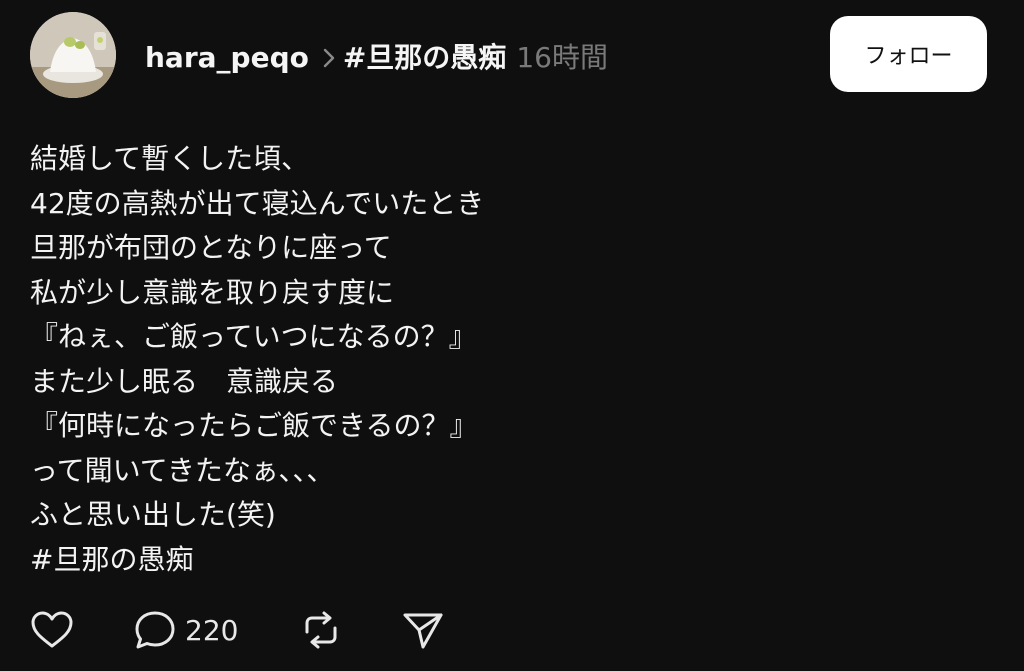  What do you see at coordinates (329, 58) in the screenshot?
I see `chevron-right-icon` at bounding box center [329, 58].